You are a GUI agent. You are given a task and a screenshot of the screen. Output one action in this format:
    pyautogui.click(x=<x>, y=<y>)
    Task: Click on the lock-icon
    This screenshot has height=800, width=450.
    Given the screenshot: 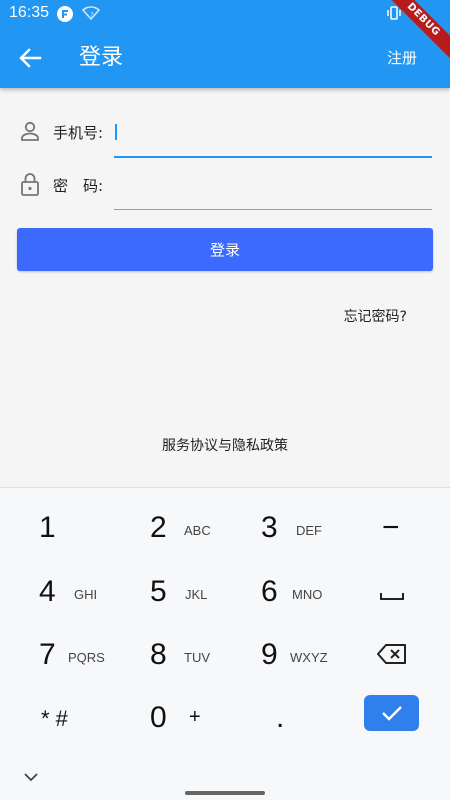 What is the action you would take?
    pyautogui.click(x=30, y=184)
    